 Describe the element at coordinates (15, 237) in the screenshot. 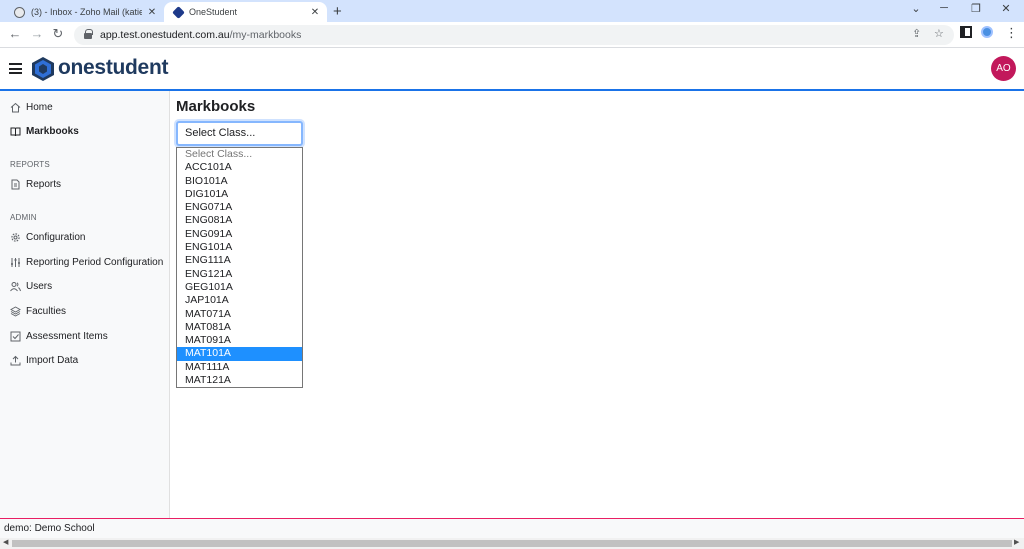

I see `gear-icon` at that location.